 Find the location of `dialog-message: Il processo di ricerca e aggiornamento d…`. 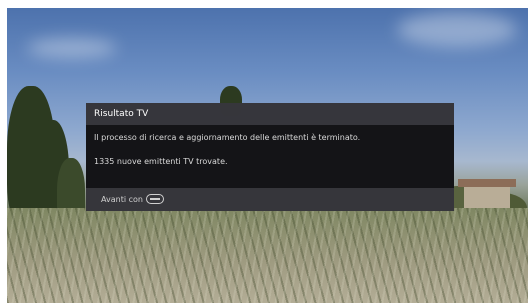

dialog-message: Il processo di ricerca e aggiornamento d… is located at coordinates (270, 156).